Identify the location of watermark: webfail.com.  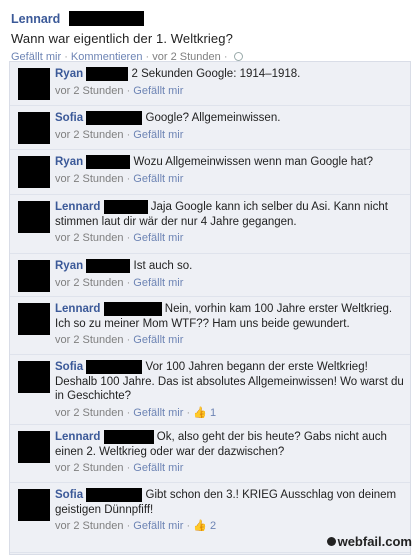
(369, 541).